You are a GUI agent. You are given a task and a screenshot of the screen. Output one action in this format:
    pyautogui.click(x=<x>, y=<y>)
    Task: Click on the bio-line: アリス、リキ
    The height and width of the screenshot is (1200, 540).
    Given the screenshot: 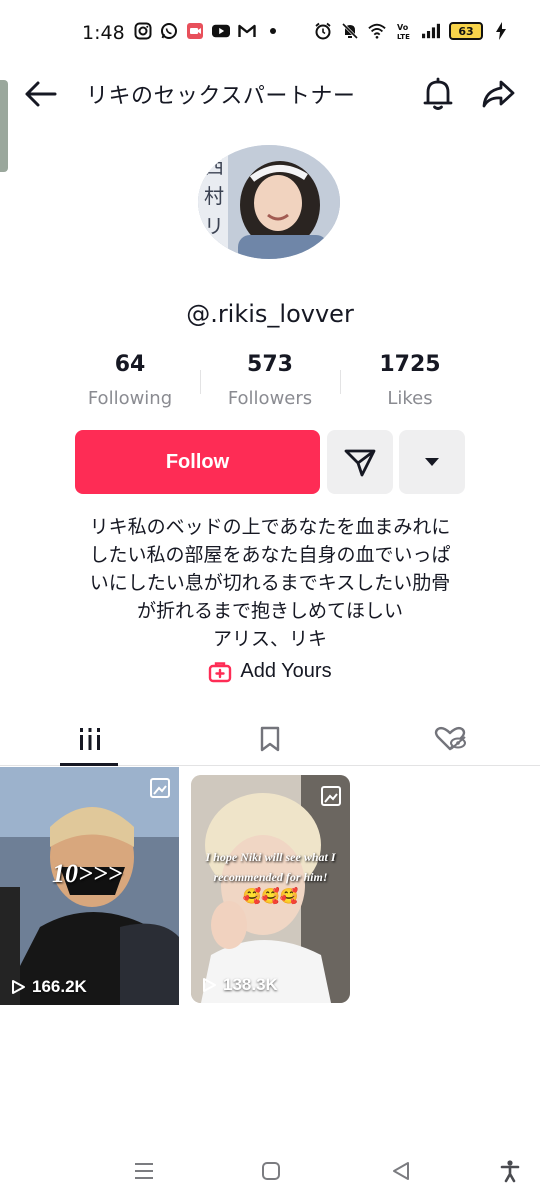 What is the action you would take?
    pyautogui.click(x=269, y=639)
    